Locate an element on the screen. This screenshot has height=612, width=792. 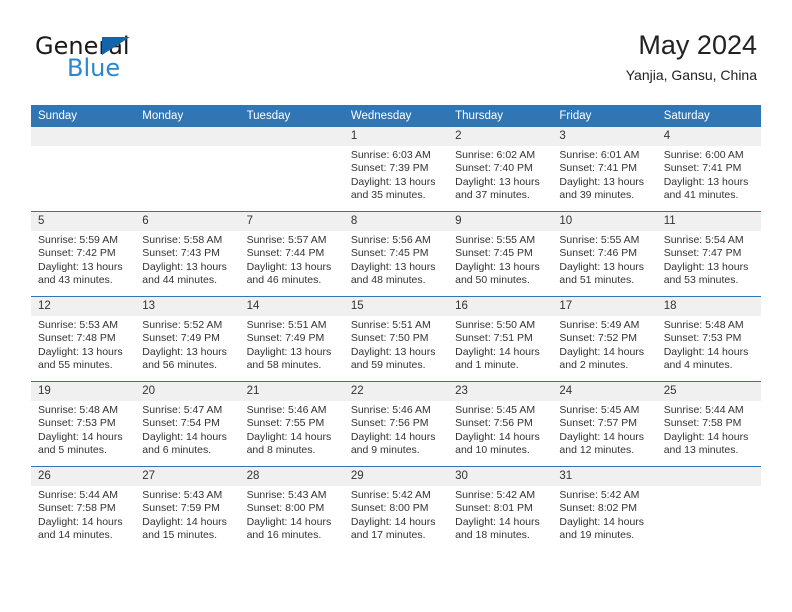
daylight-text: Daylight: 13 hours and 59 minutes. is located at coordinates (393, 358).